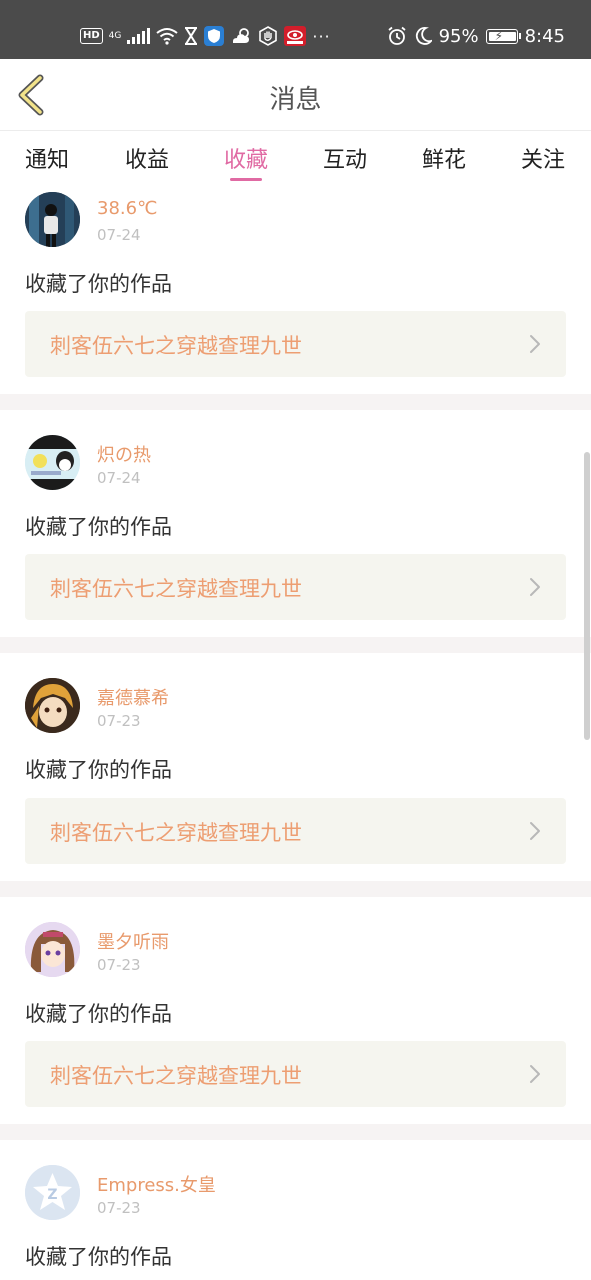 This screenshot has width=591, height=1280. What do you see at coordinates (321, 36) in the screenshot?
I see `more-dots-icon: ···` at bounding box center [321, 36].